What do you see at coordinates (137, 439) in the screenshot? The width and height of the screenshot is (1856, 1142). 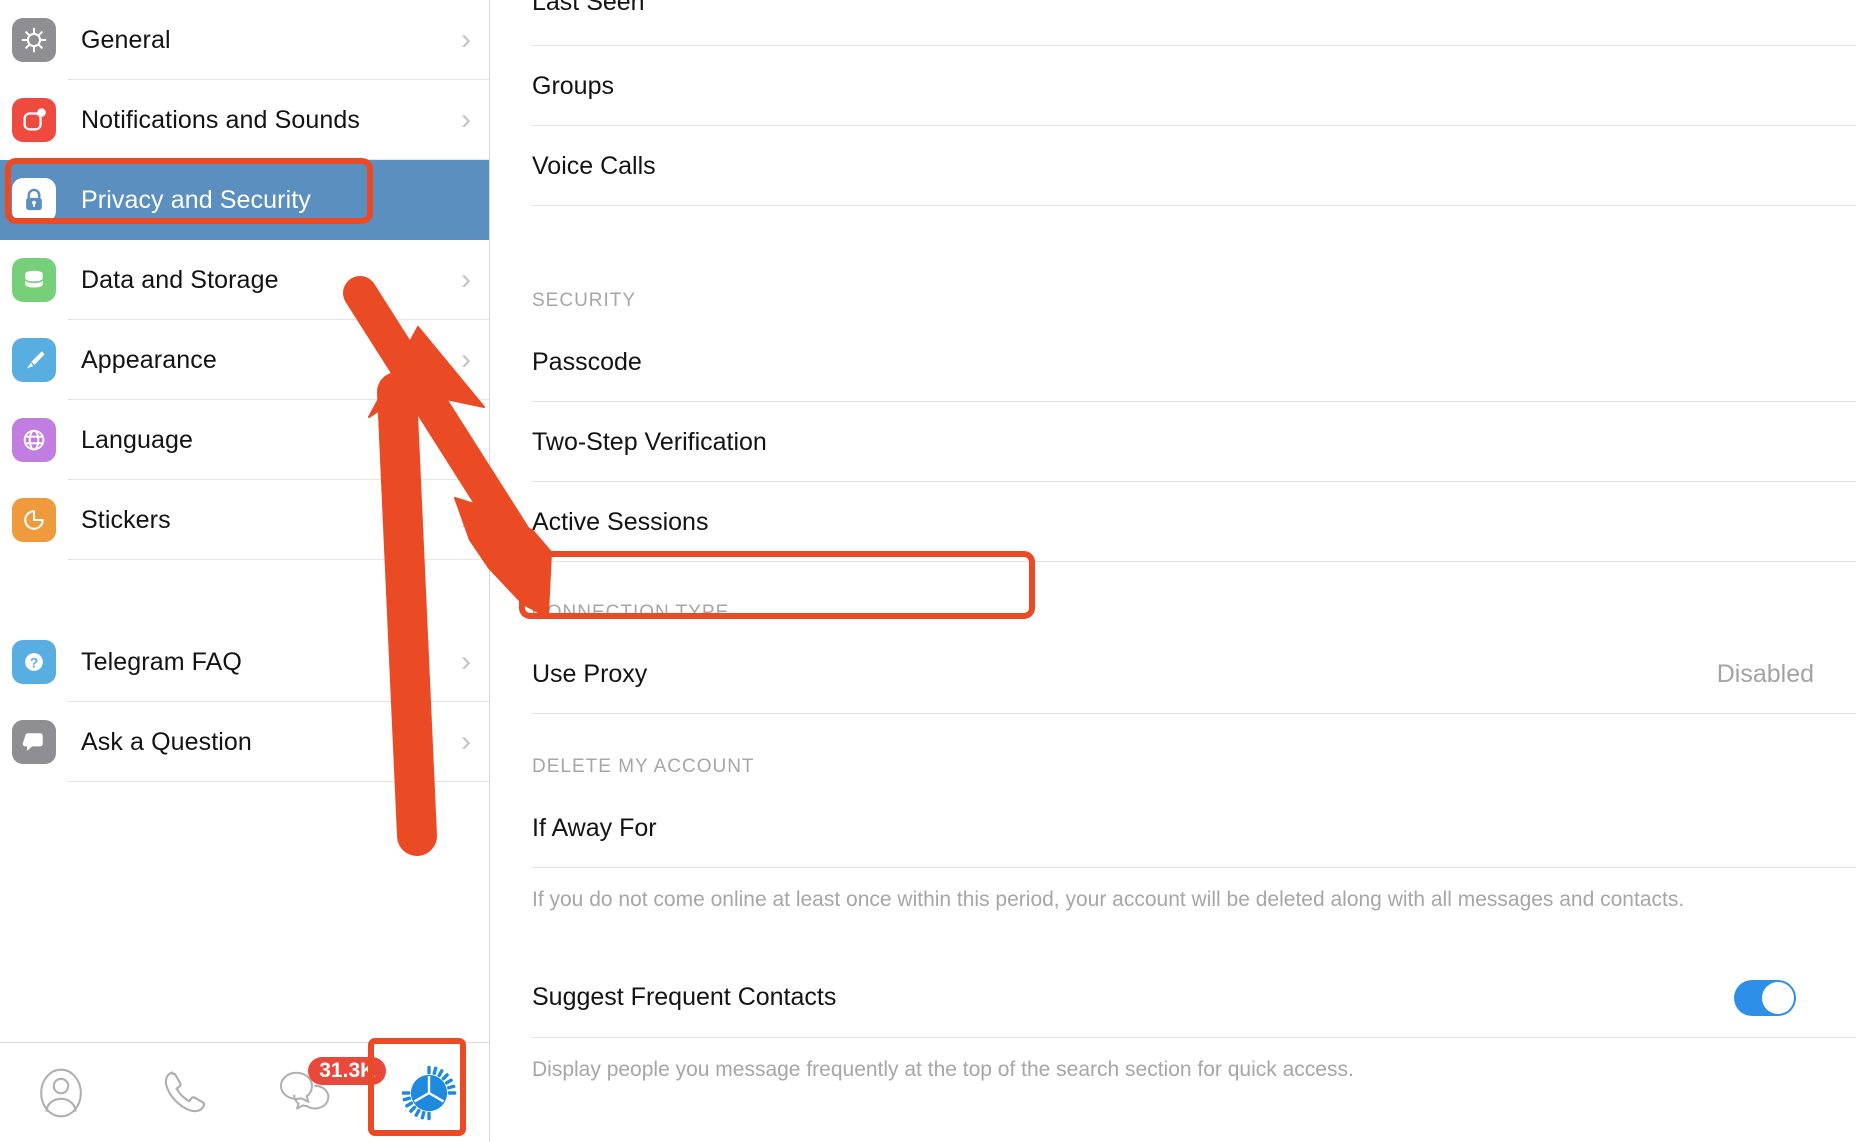 I see `sidebar-item-label: Language` at bounding box center [137, 439].